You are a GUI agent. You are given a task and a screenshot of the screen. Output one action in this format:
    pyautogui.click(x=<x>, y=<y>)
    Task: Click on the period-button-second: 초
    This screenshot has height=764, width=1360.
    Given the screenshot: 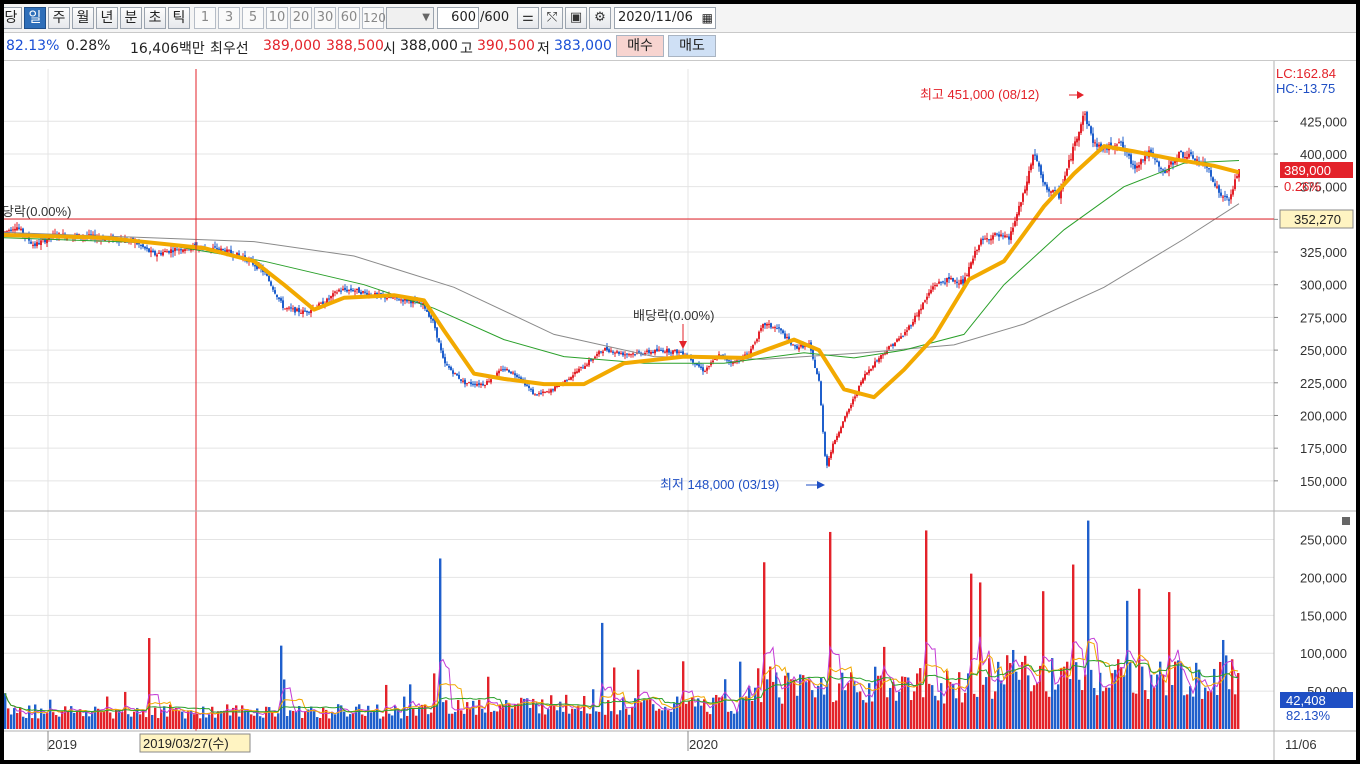 What is the action you would take?
    pyautogui.click(x=155, y=18)
    